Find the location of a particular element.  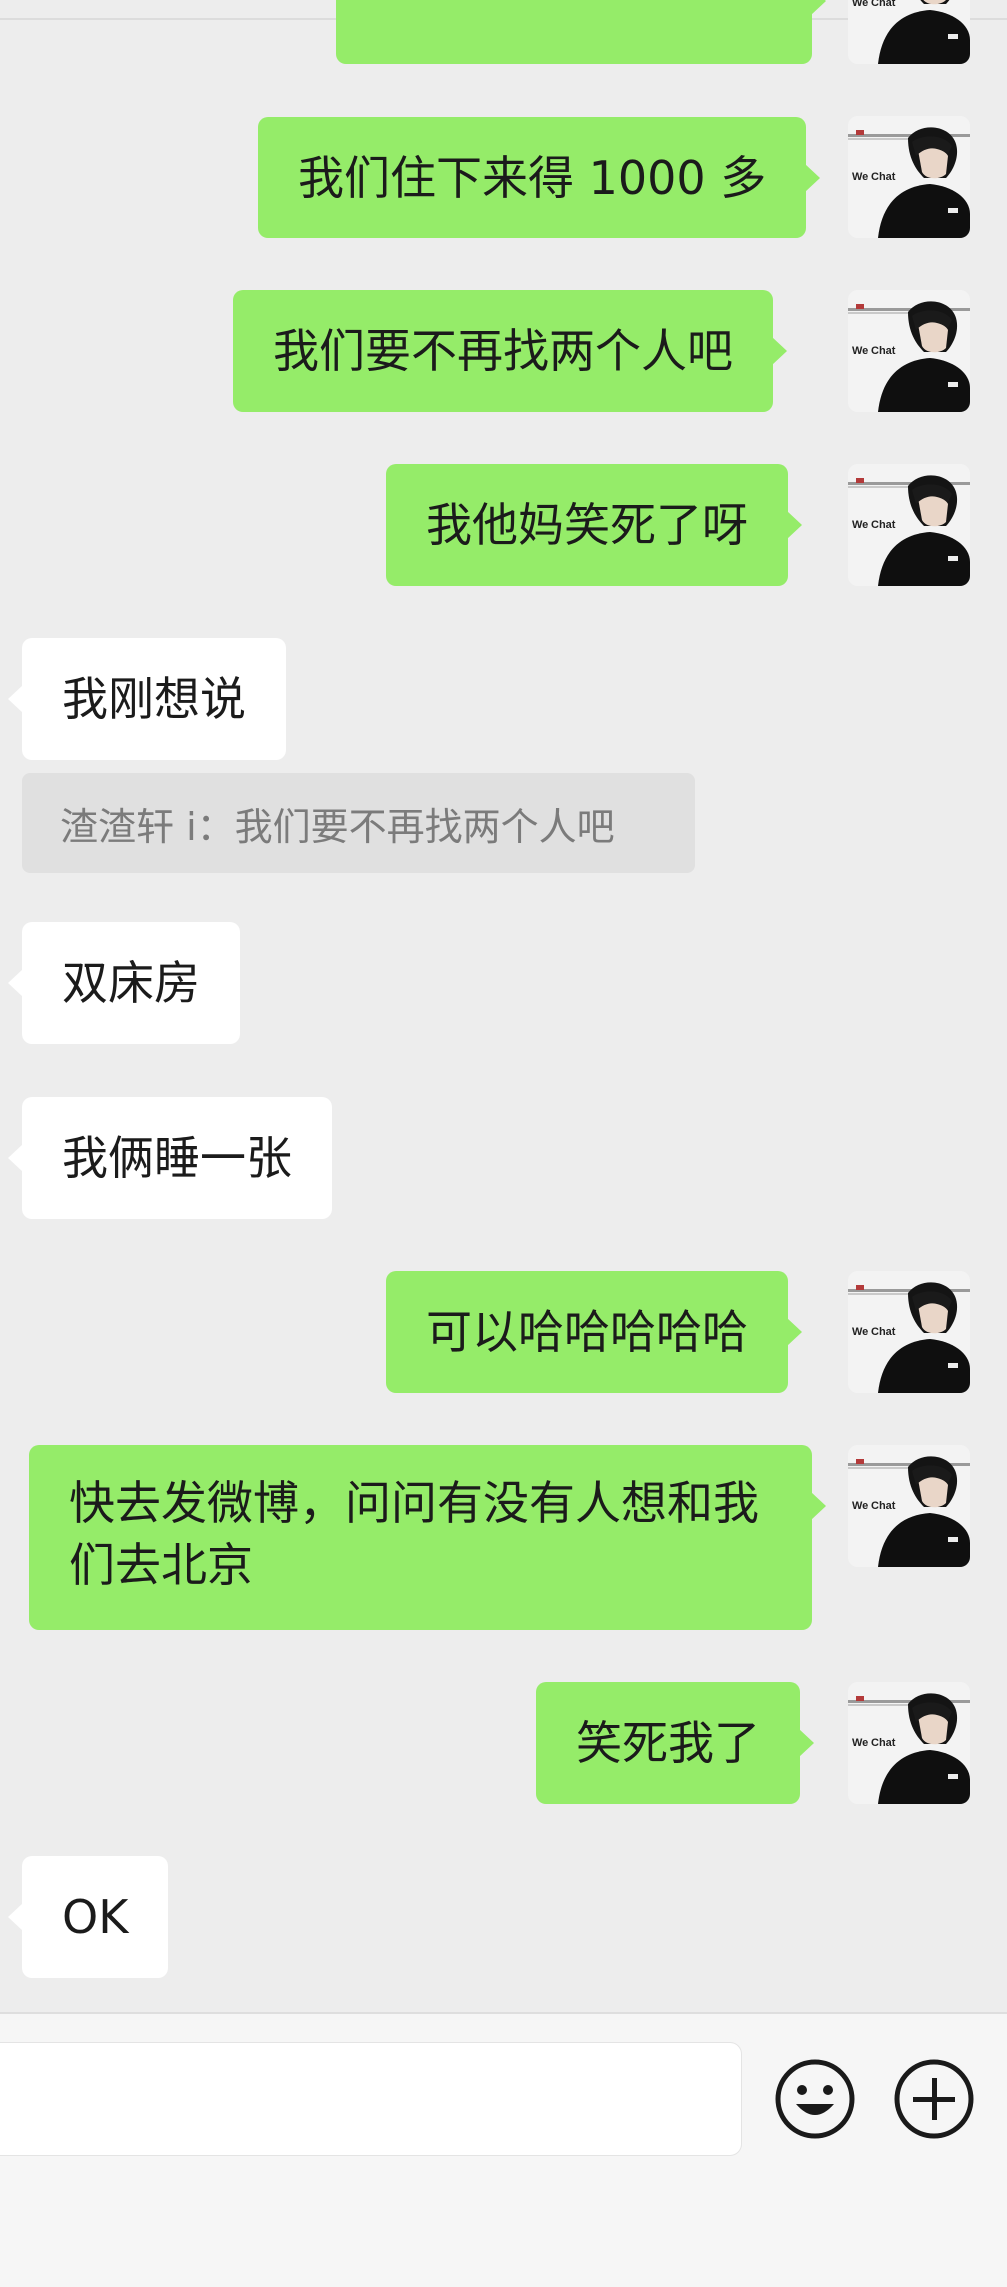

message-text: 可以哈哈哈哈哈 is located at coordinates (587, 1332).